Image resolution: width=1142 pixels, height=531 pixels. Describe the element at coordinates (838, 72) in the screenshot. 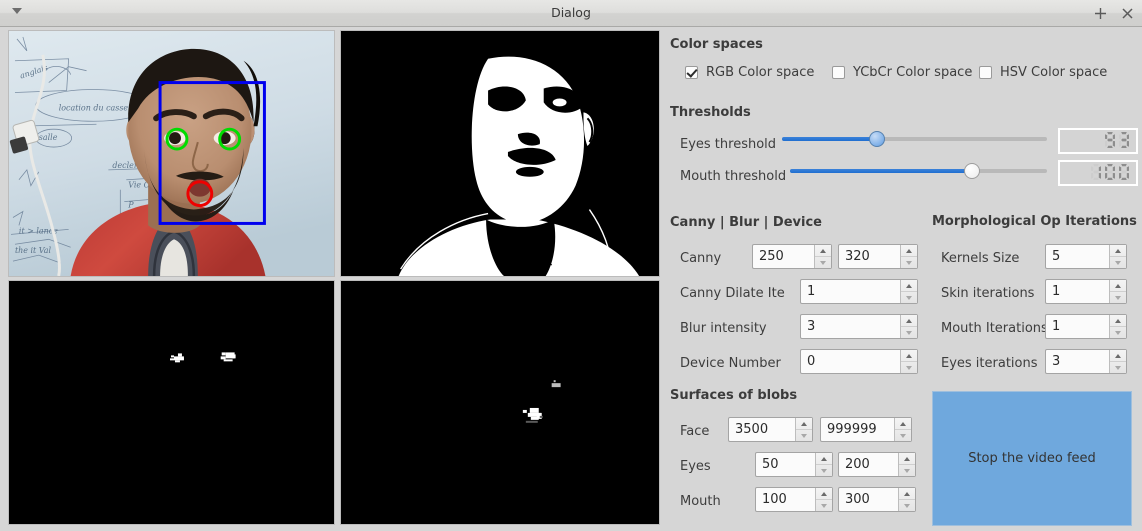

I see `checkbox-ycbcr-box` at that location.